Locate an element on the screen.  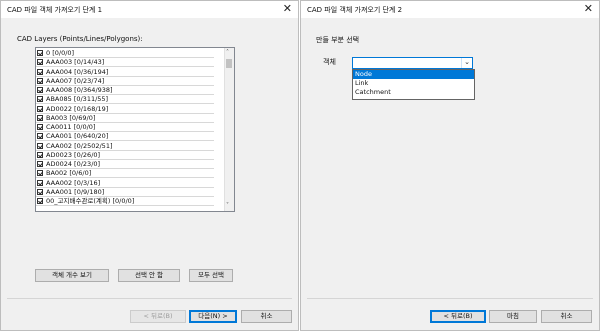
window-title: CAD 파일 객체 가져오기 단계 2 is located at coordinates (355, 10).